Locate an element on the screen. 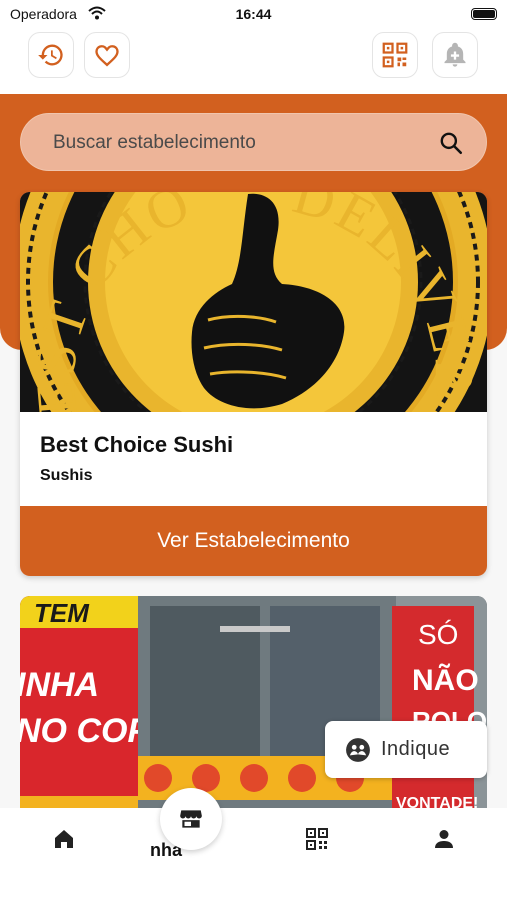 Image resolution: width=507 pixels, height=900 pixels. qr-scan-icon is located at coordinates (395, 55).